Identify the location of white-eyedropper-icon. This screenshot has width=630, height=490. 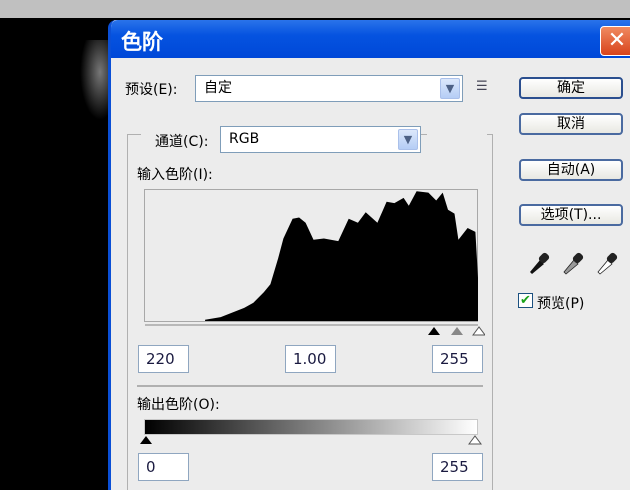
(607, 263).